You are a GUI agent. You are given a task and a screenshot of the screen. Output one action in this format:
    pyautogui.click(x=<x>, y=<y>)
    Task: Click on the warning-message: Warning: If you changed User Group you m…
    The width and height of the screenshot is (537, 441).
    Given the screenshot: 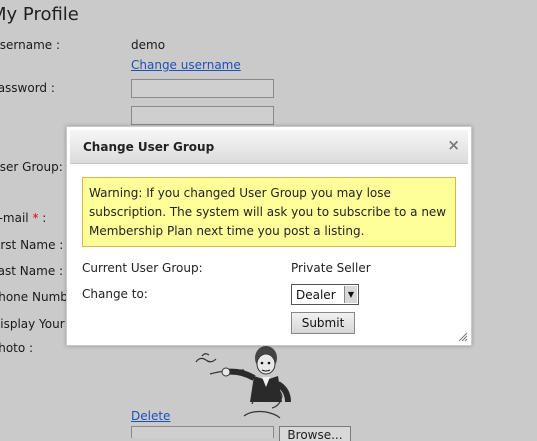 What is the action you would take?
    pyautogui.click(x=269, y=212)
    